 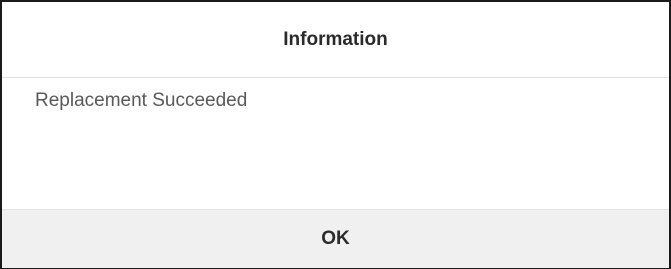 I want to click on dialog-message: Replacement Succeeded, so click(x=141, y=100).